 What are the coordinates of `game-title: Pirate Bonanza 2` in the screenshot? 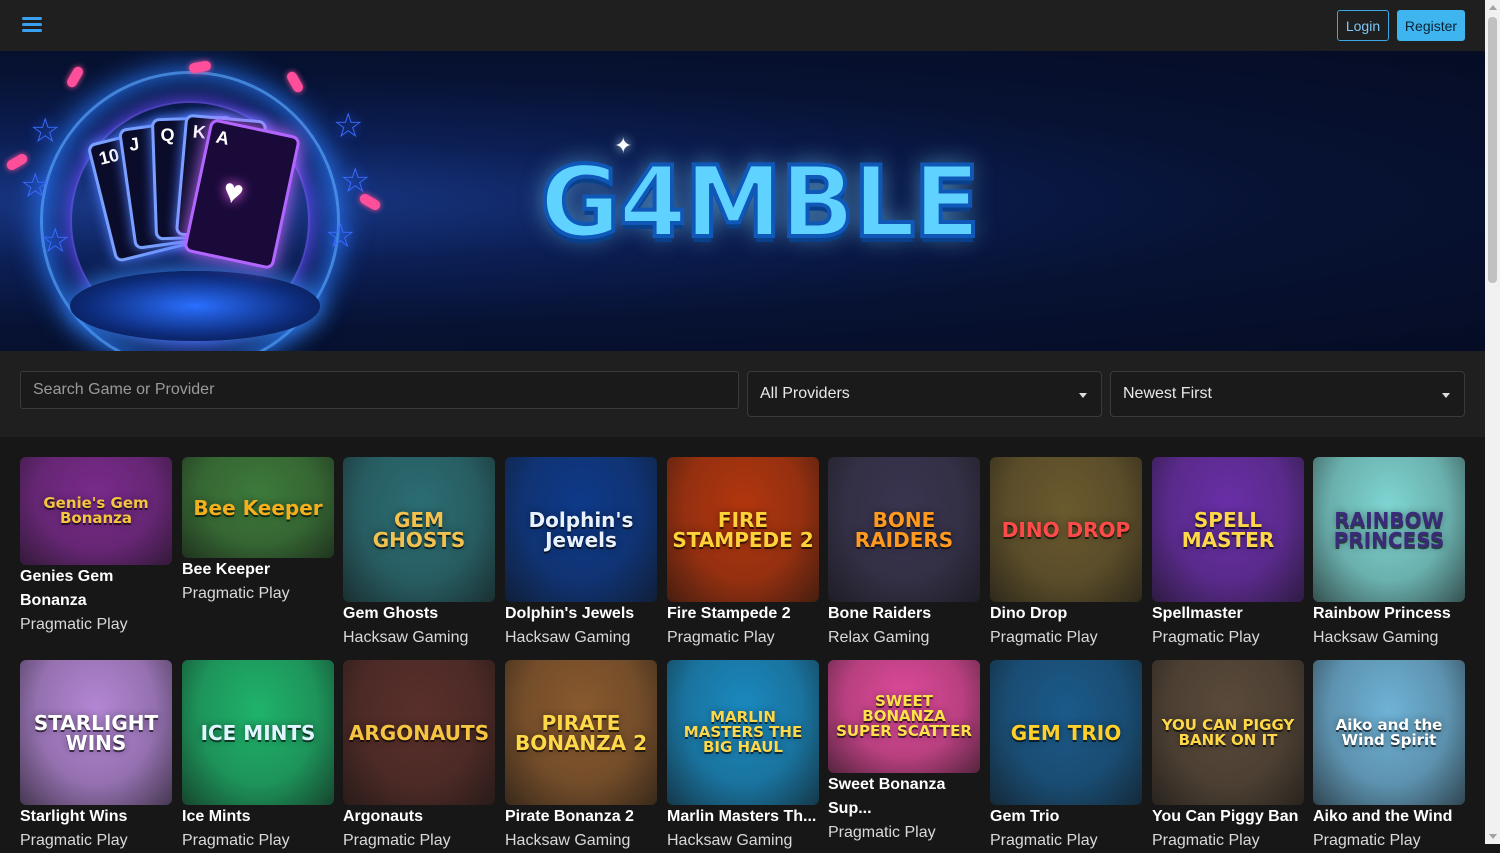 It's located at (581, 817).